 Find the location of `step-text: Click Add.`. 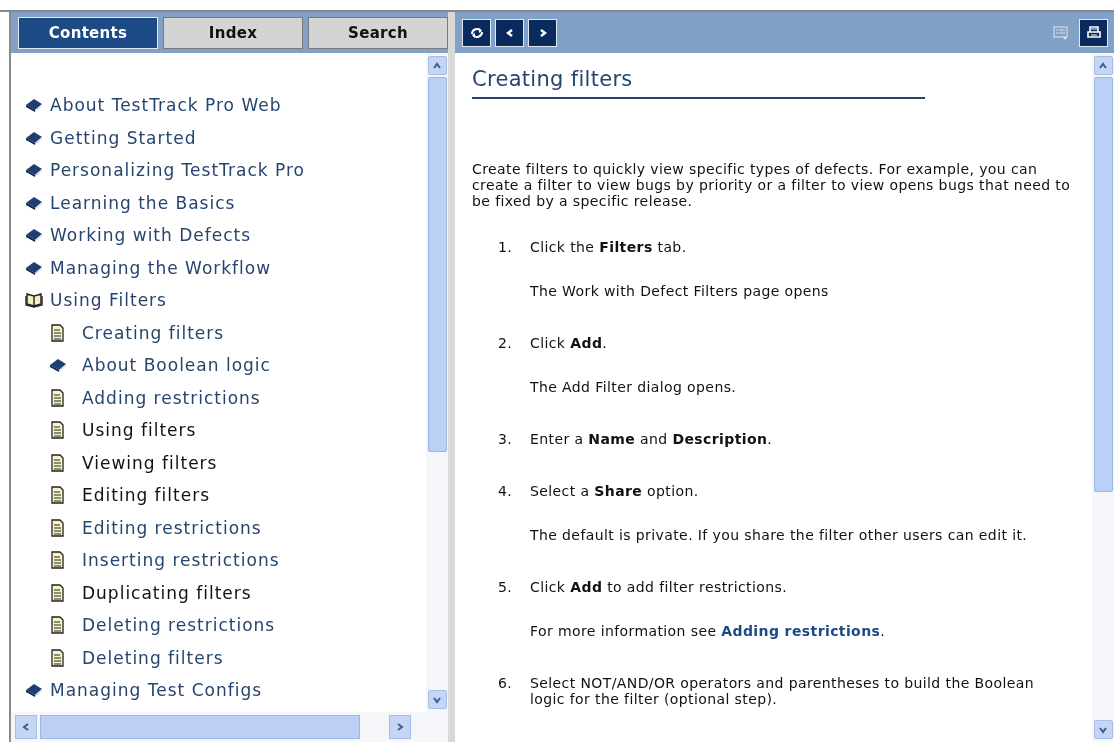

step-text: Click Add. is located at coordinates (569, 343).